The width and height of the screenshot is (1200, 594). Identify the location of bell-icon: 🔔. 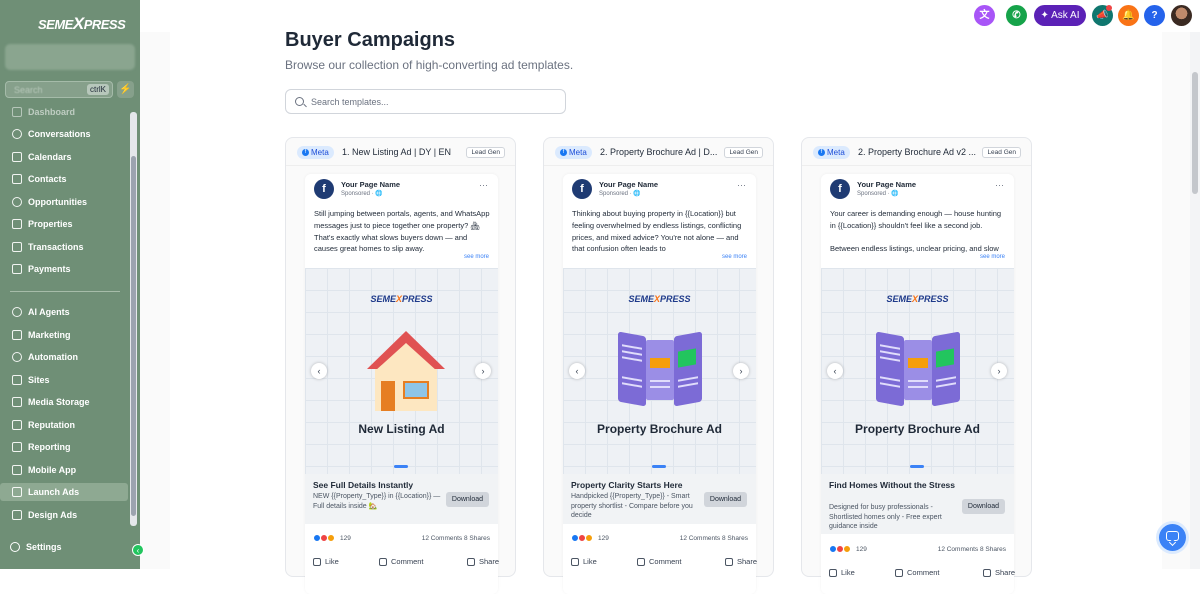
(1128, 15).